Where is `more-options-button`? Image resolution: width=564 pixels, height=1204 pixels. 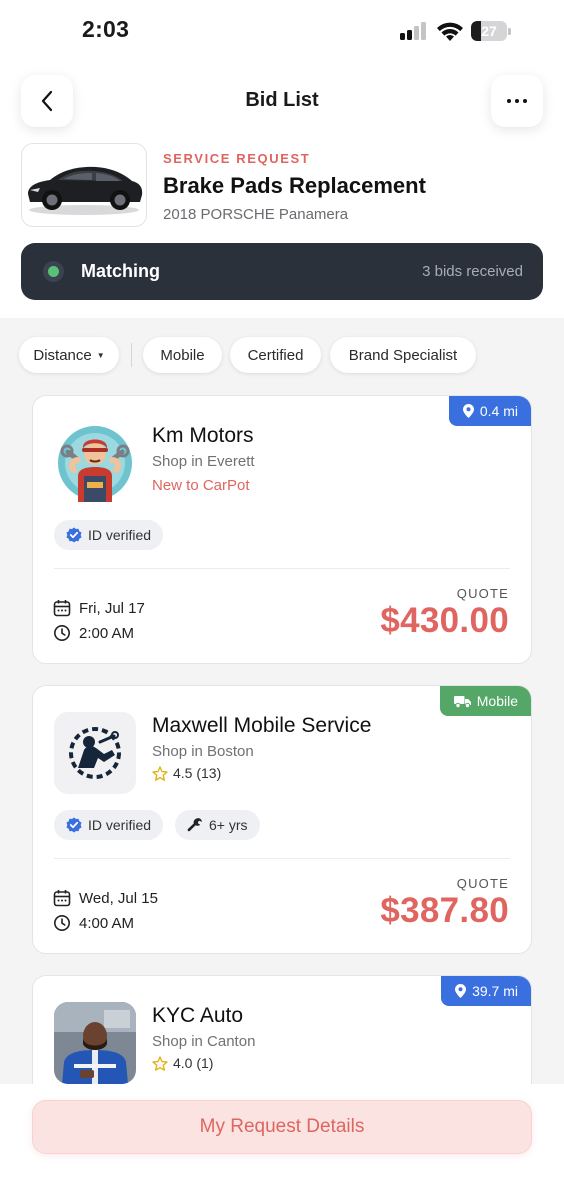
more-options-button is located at coordinates (517, 101).